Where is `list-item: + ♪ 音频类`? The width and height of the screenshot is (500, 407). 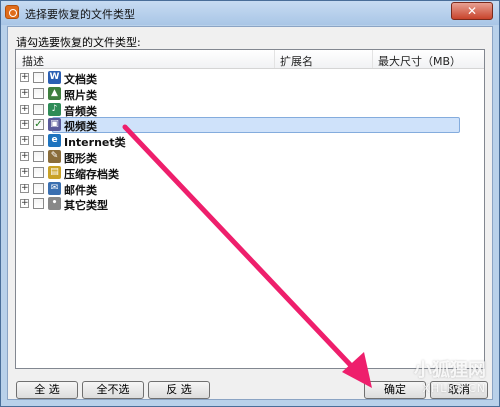 list-item: + ♪ 音频类 is located at coordinates (250, 110).